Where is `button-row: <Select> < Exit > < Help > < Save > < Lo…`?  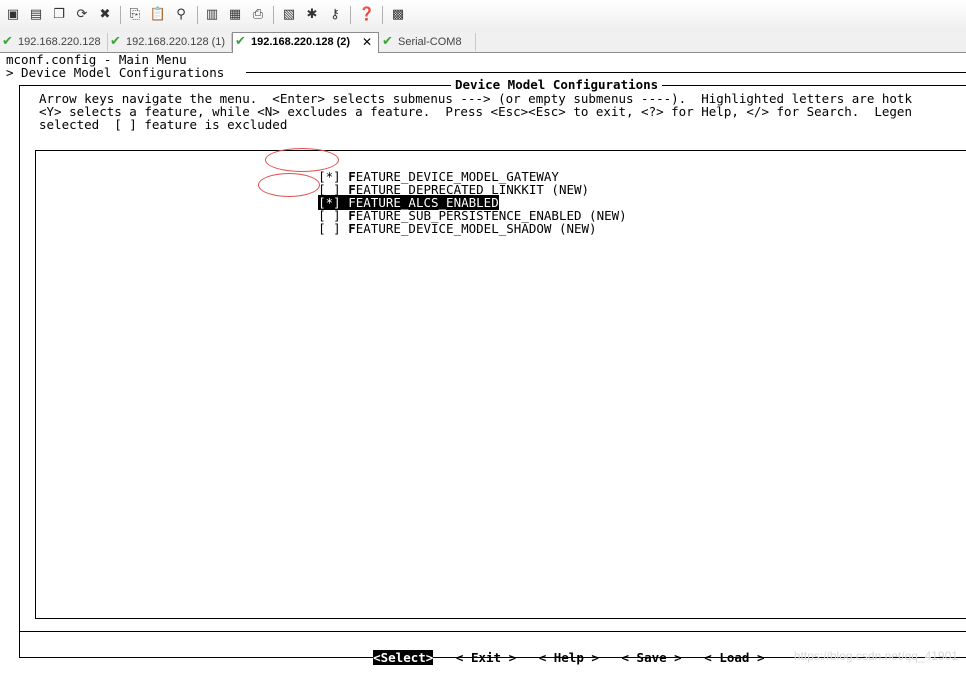 button-row: <Select> < Exit > < Help > < Save > < Lo… is located at coordinates (554, 657).